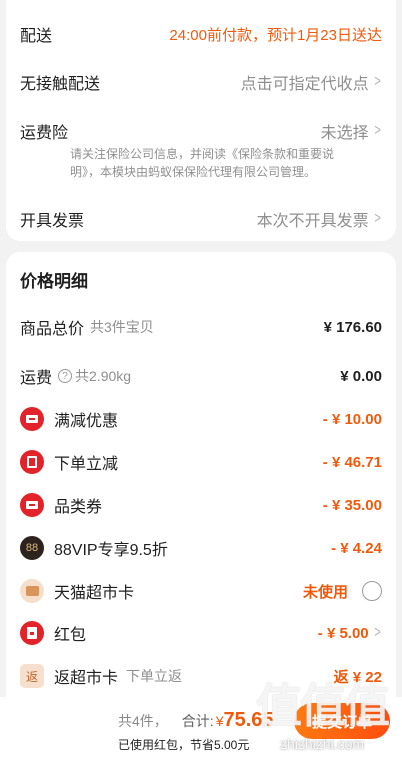 The image size is (402, 757). Describe the element at coordinates (78, 507) in the screenshot. I see `discount-label: 品类券` at that location.